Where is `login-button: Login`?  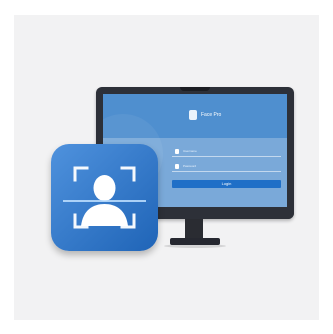
login-button: Login is located at coordinates (226, 184).